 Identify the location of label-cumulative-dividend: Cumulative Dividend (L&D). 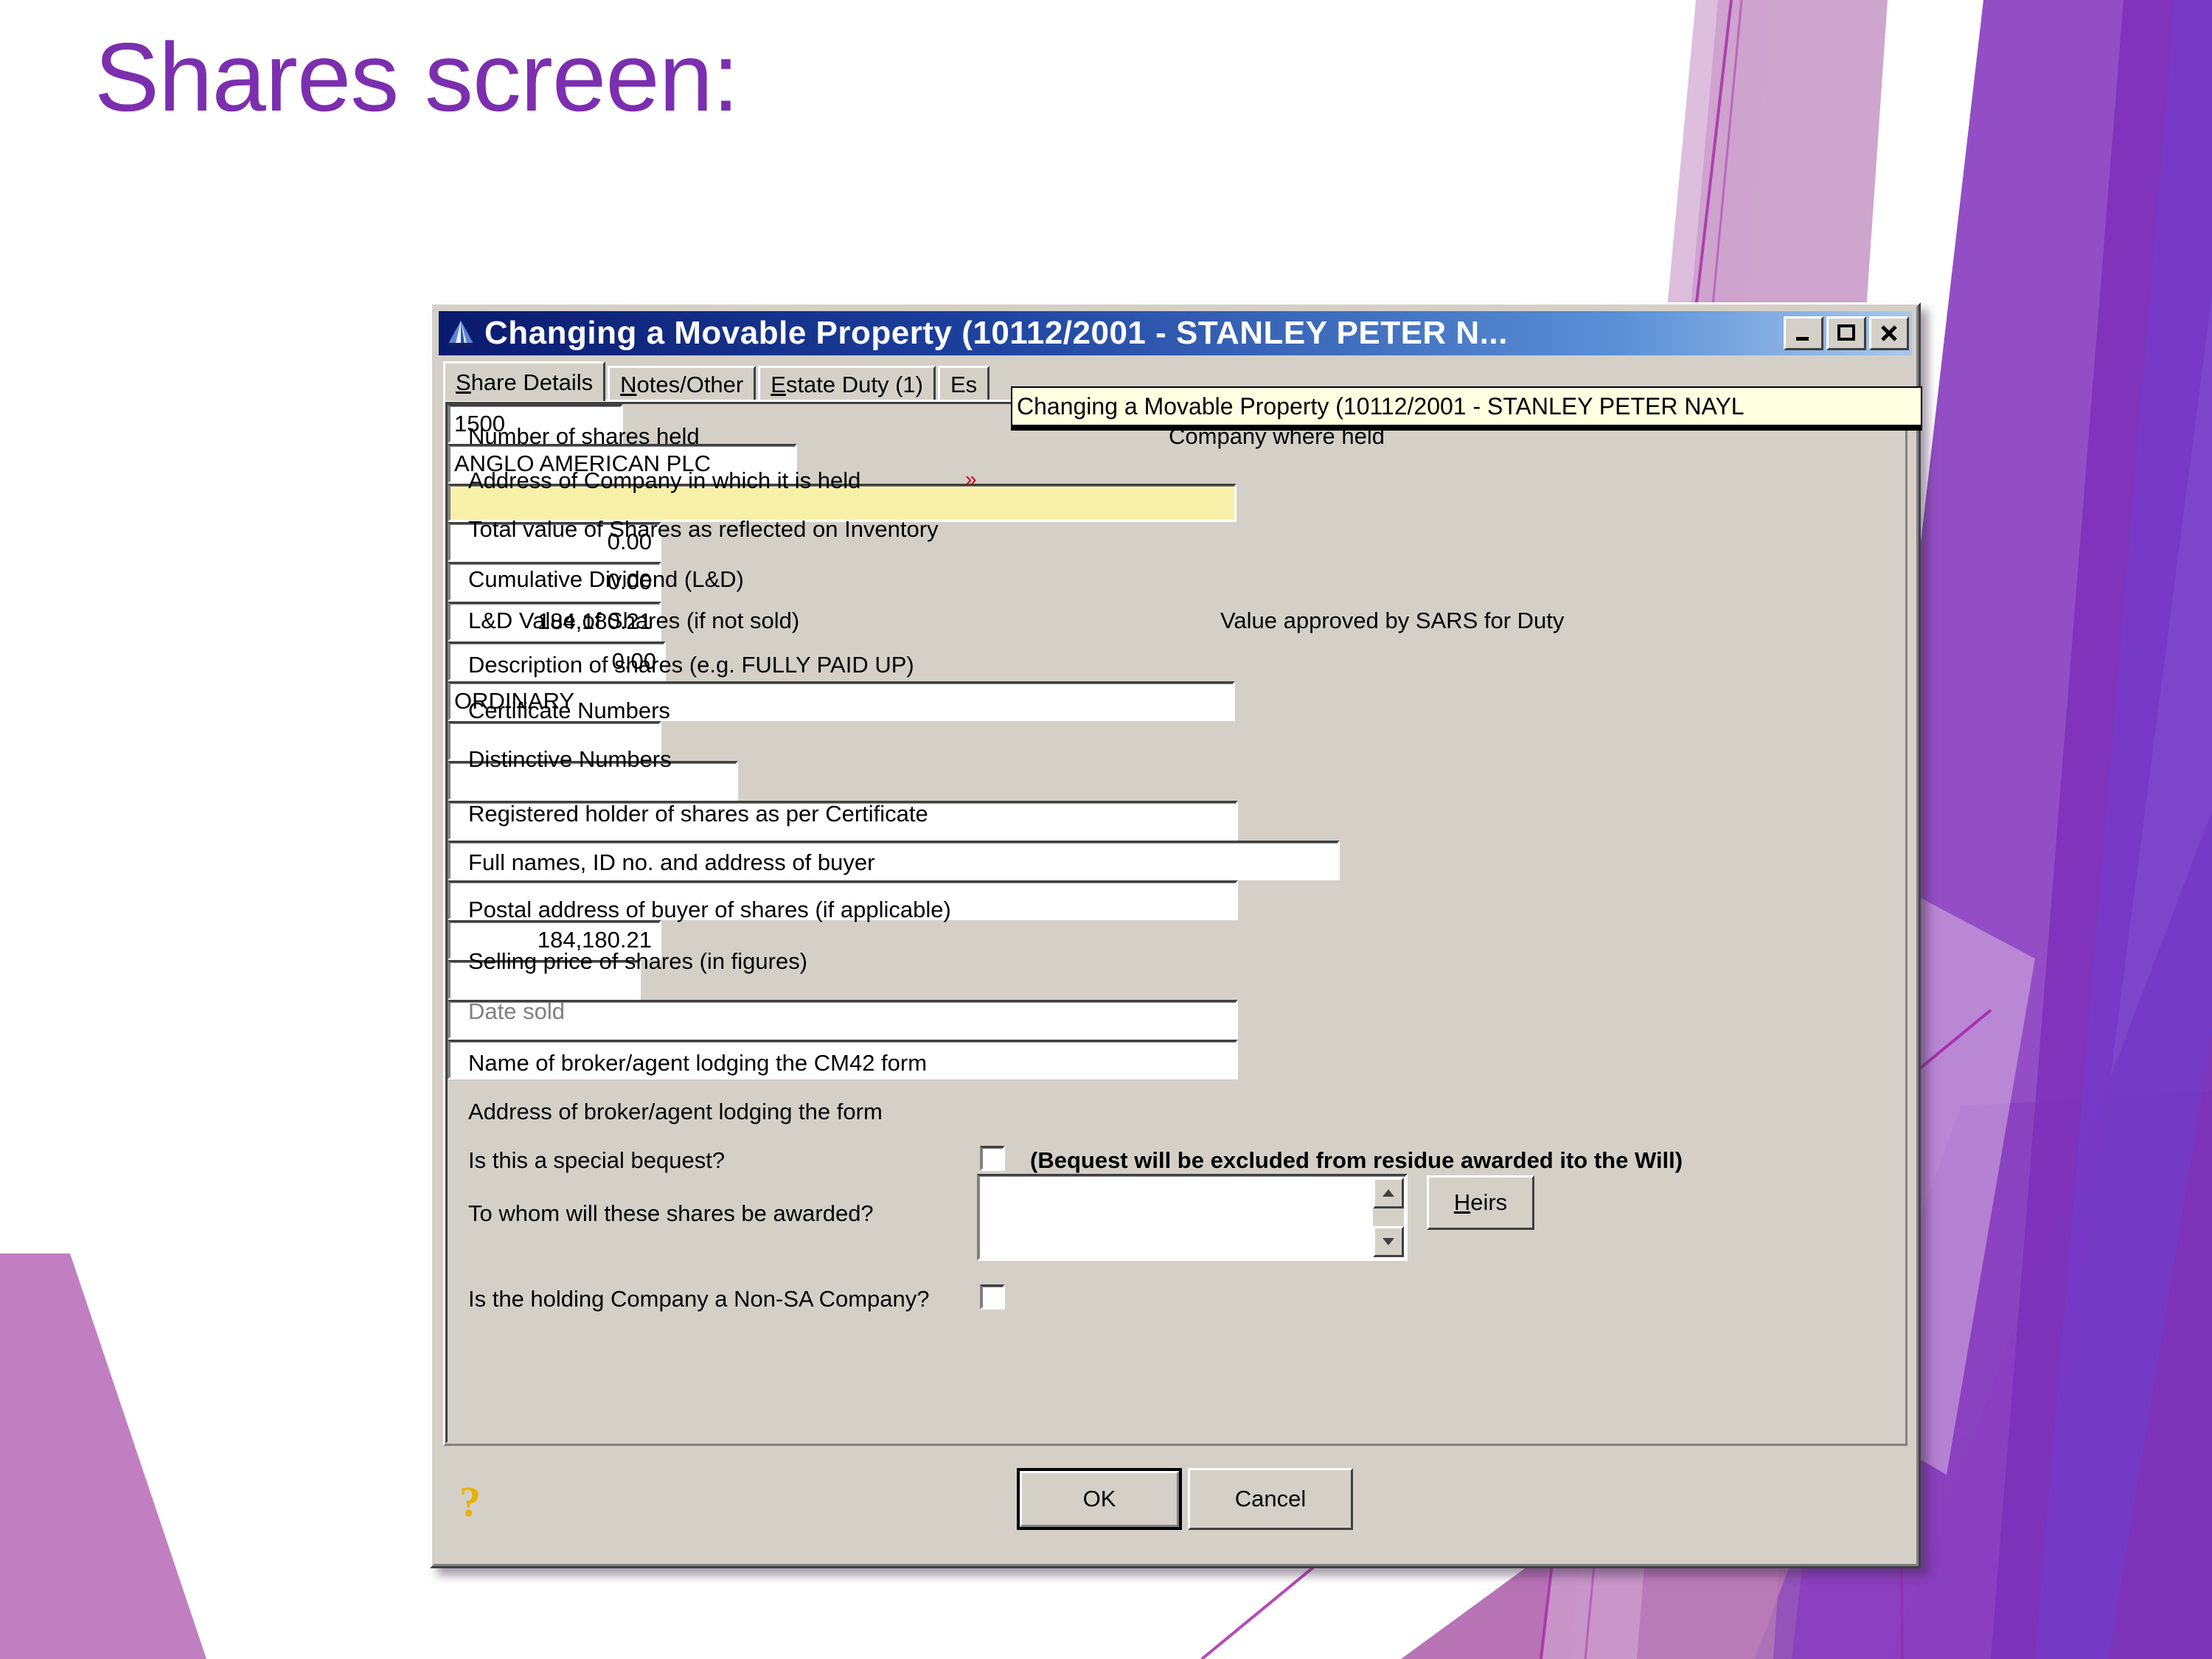
(606, 579).